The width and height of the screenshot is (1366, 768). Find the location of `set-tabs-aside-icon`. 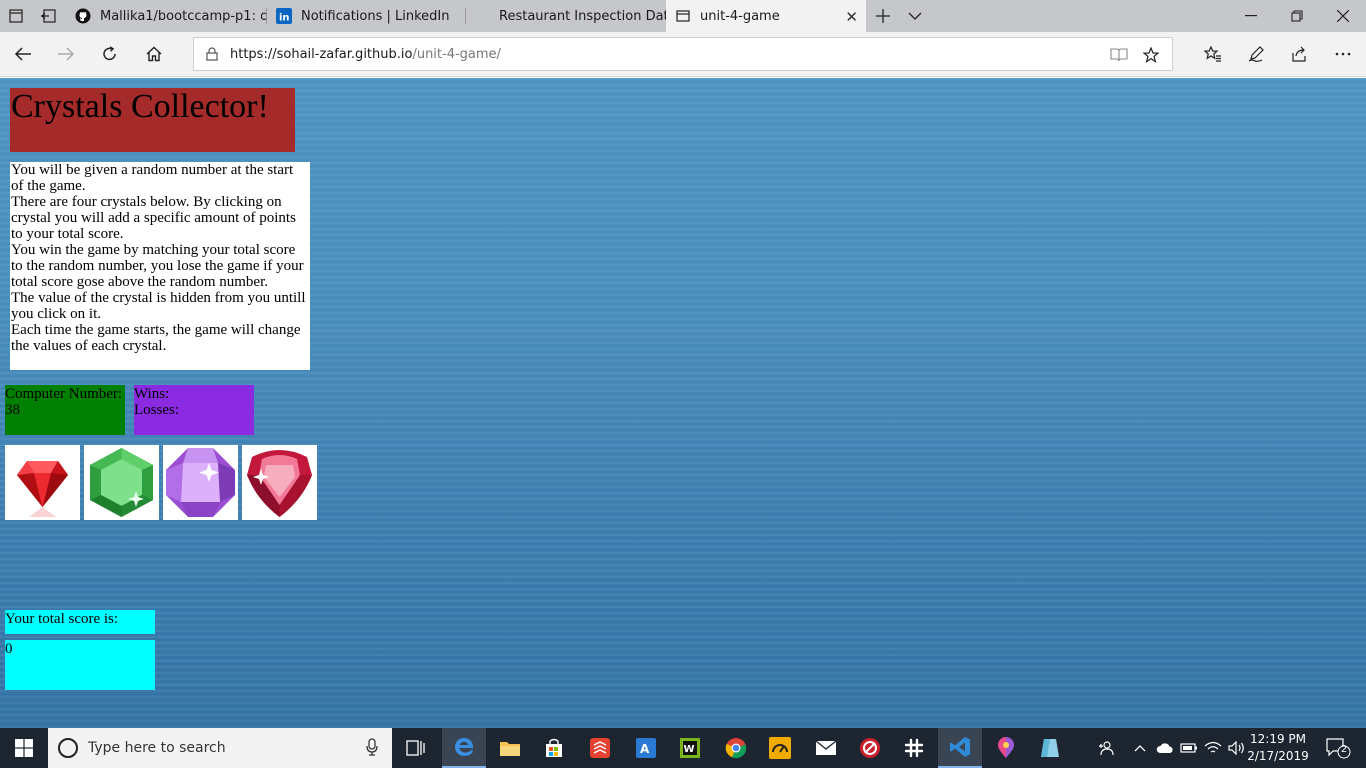

set-tabs-aside-icon is located at coordinates (48, 16).